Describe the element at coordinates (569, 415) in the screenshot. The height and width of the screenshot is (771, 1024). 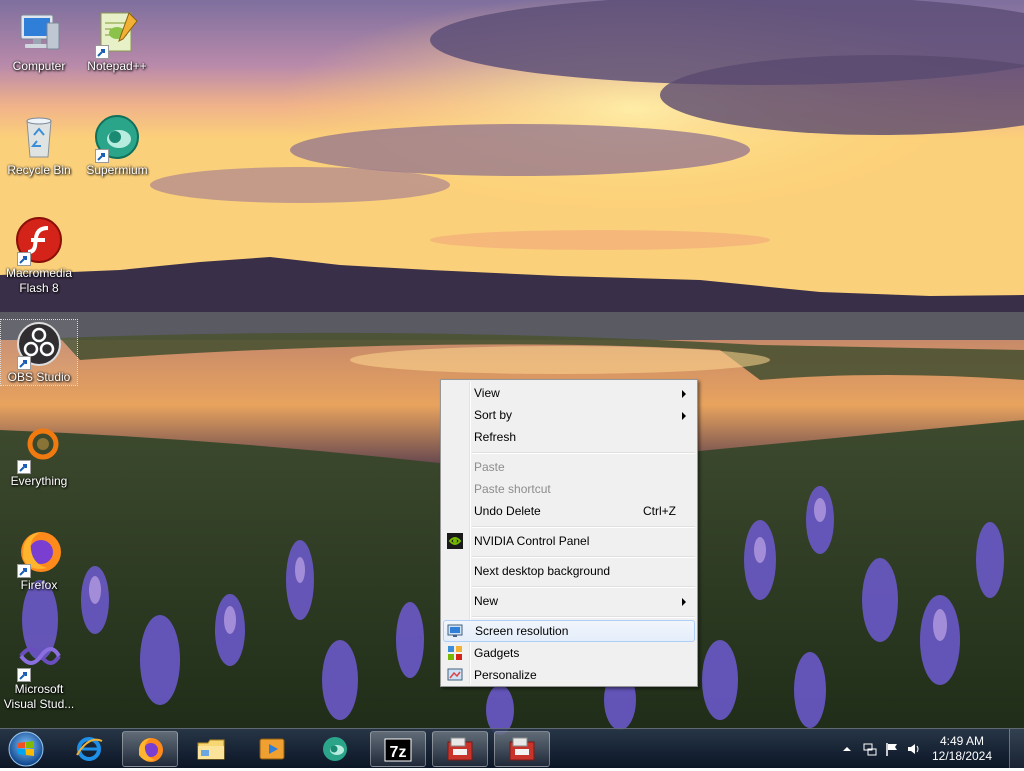
I see `menu-item-sort-by: Sort by` at that location.